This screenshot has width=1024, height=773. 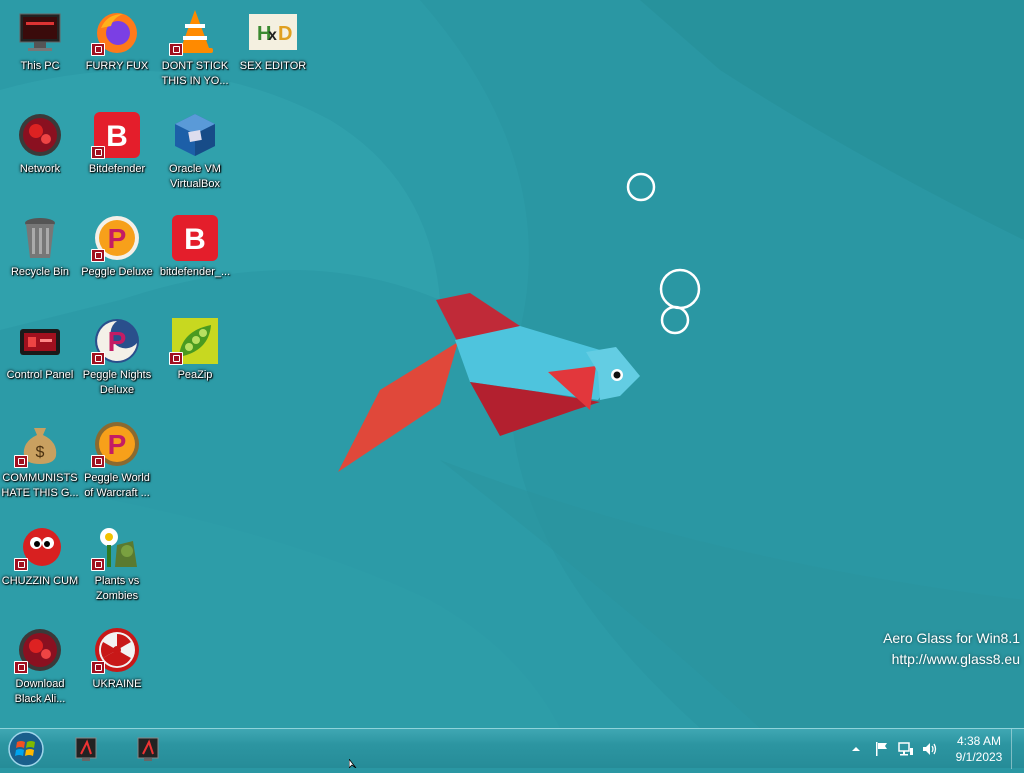 I want to click on icon-label: Peggle Deluxe, so click(x=117, y=272).